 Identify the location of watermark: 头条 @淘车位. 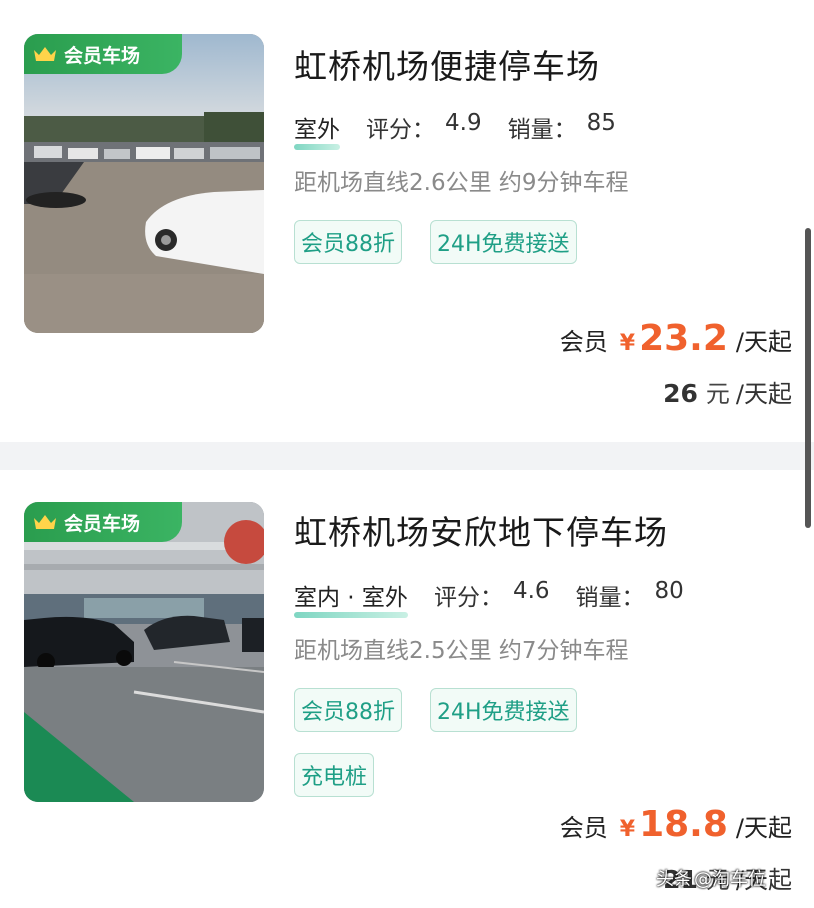
(711, 878).